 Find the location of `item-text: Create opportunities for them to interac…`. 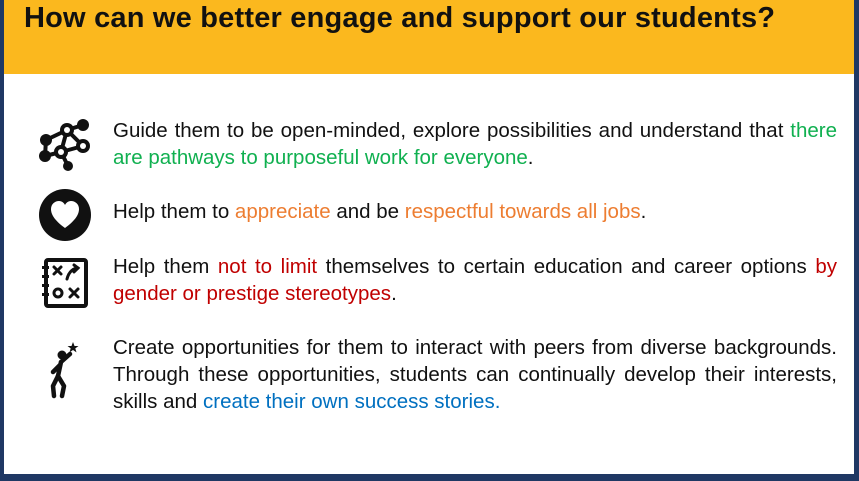

item-text: Create opportunities for them to interac… is located at coordinates (475, 374).